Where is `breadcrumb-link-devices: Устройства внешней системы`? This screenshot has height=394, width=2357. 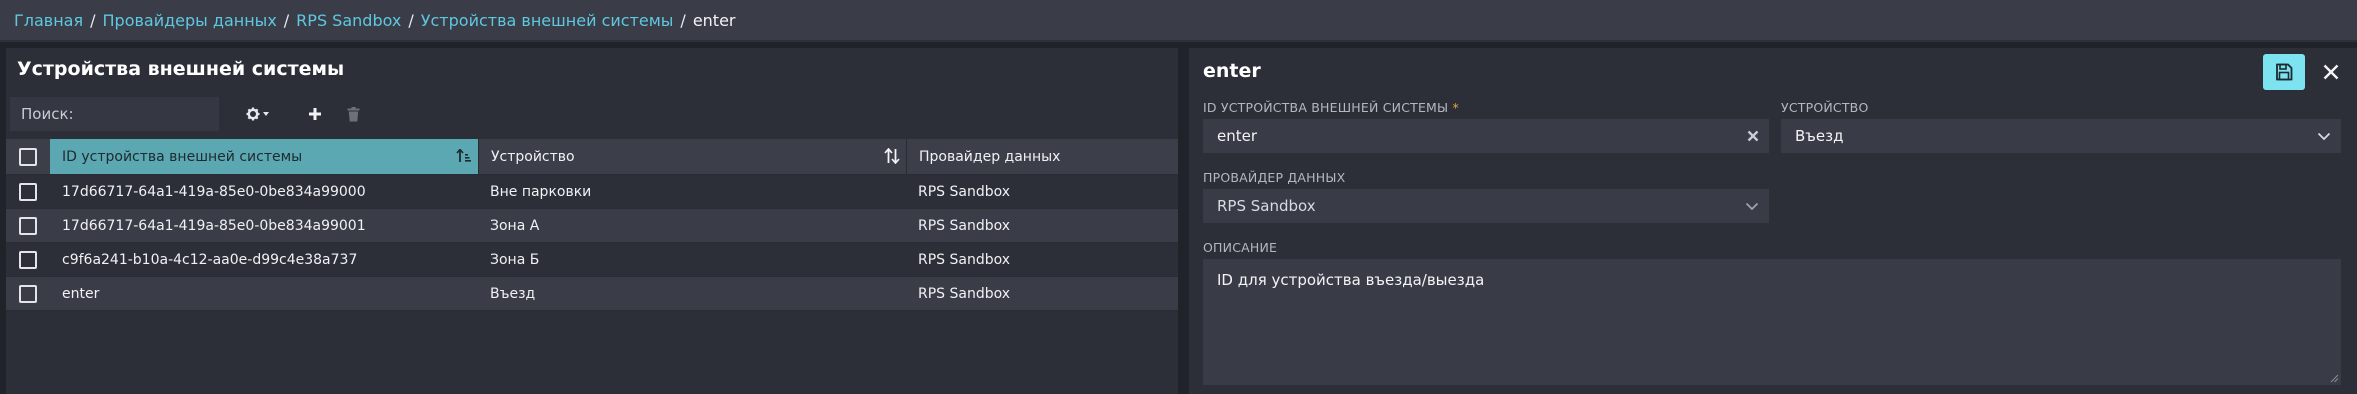
breadcrumb-link-devices: Устройства внешней системы is located at coordinates (547, 20).